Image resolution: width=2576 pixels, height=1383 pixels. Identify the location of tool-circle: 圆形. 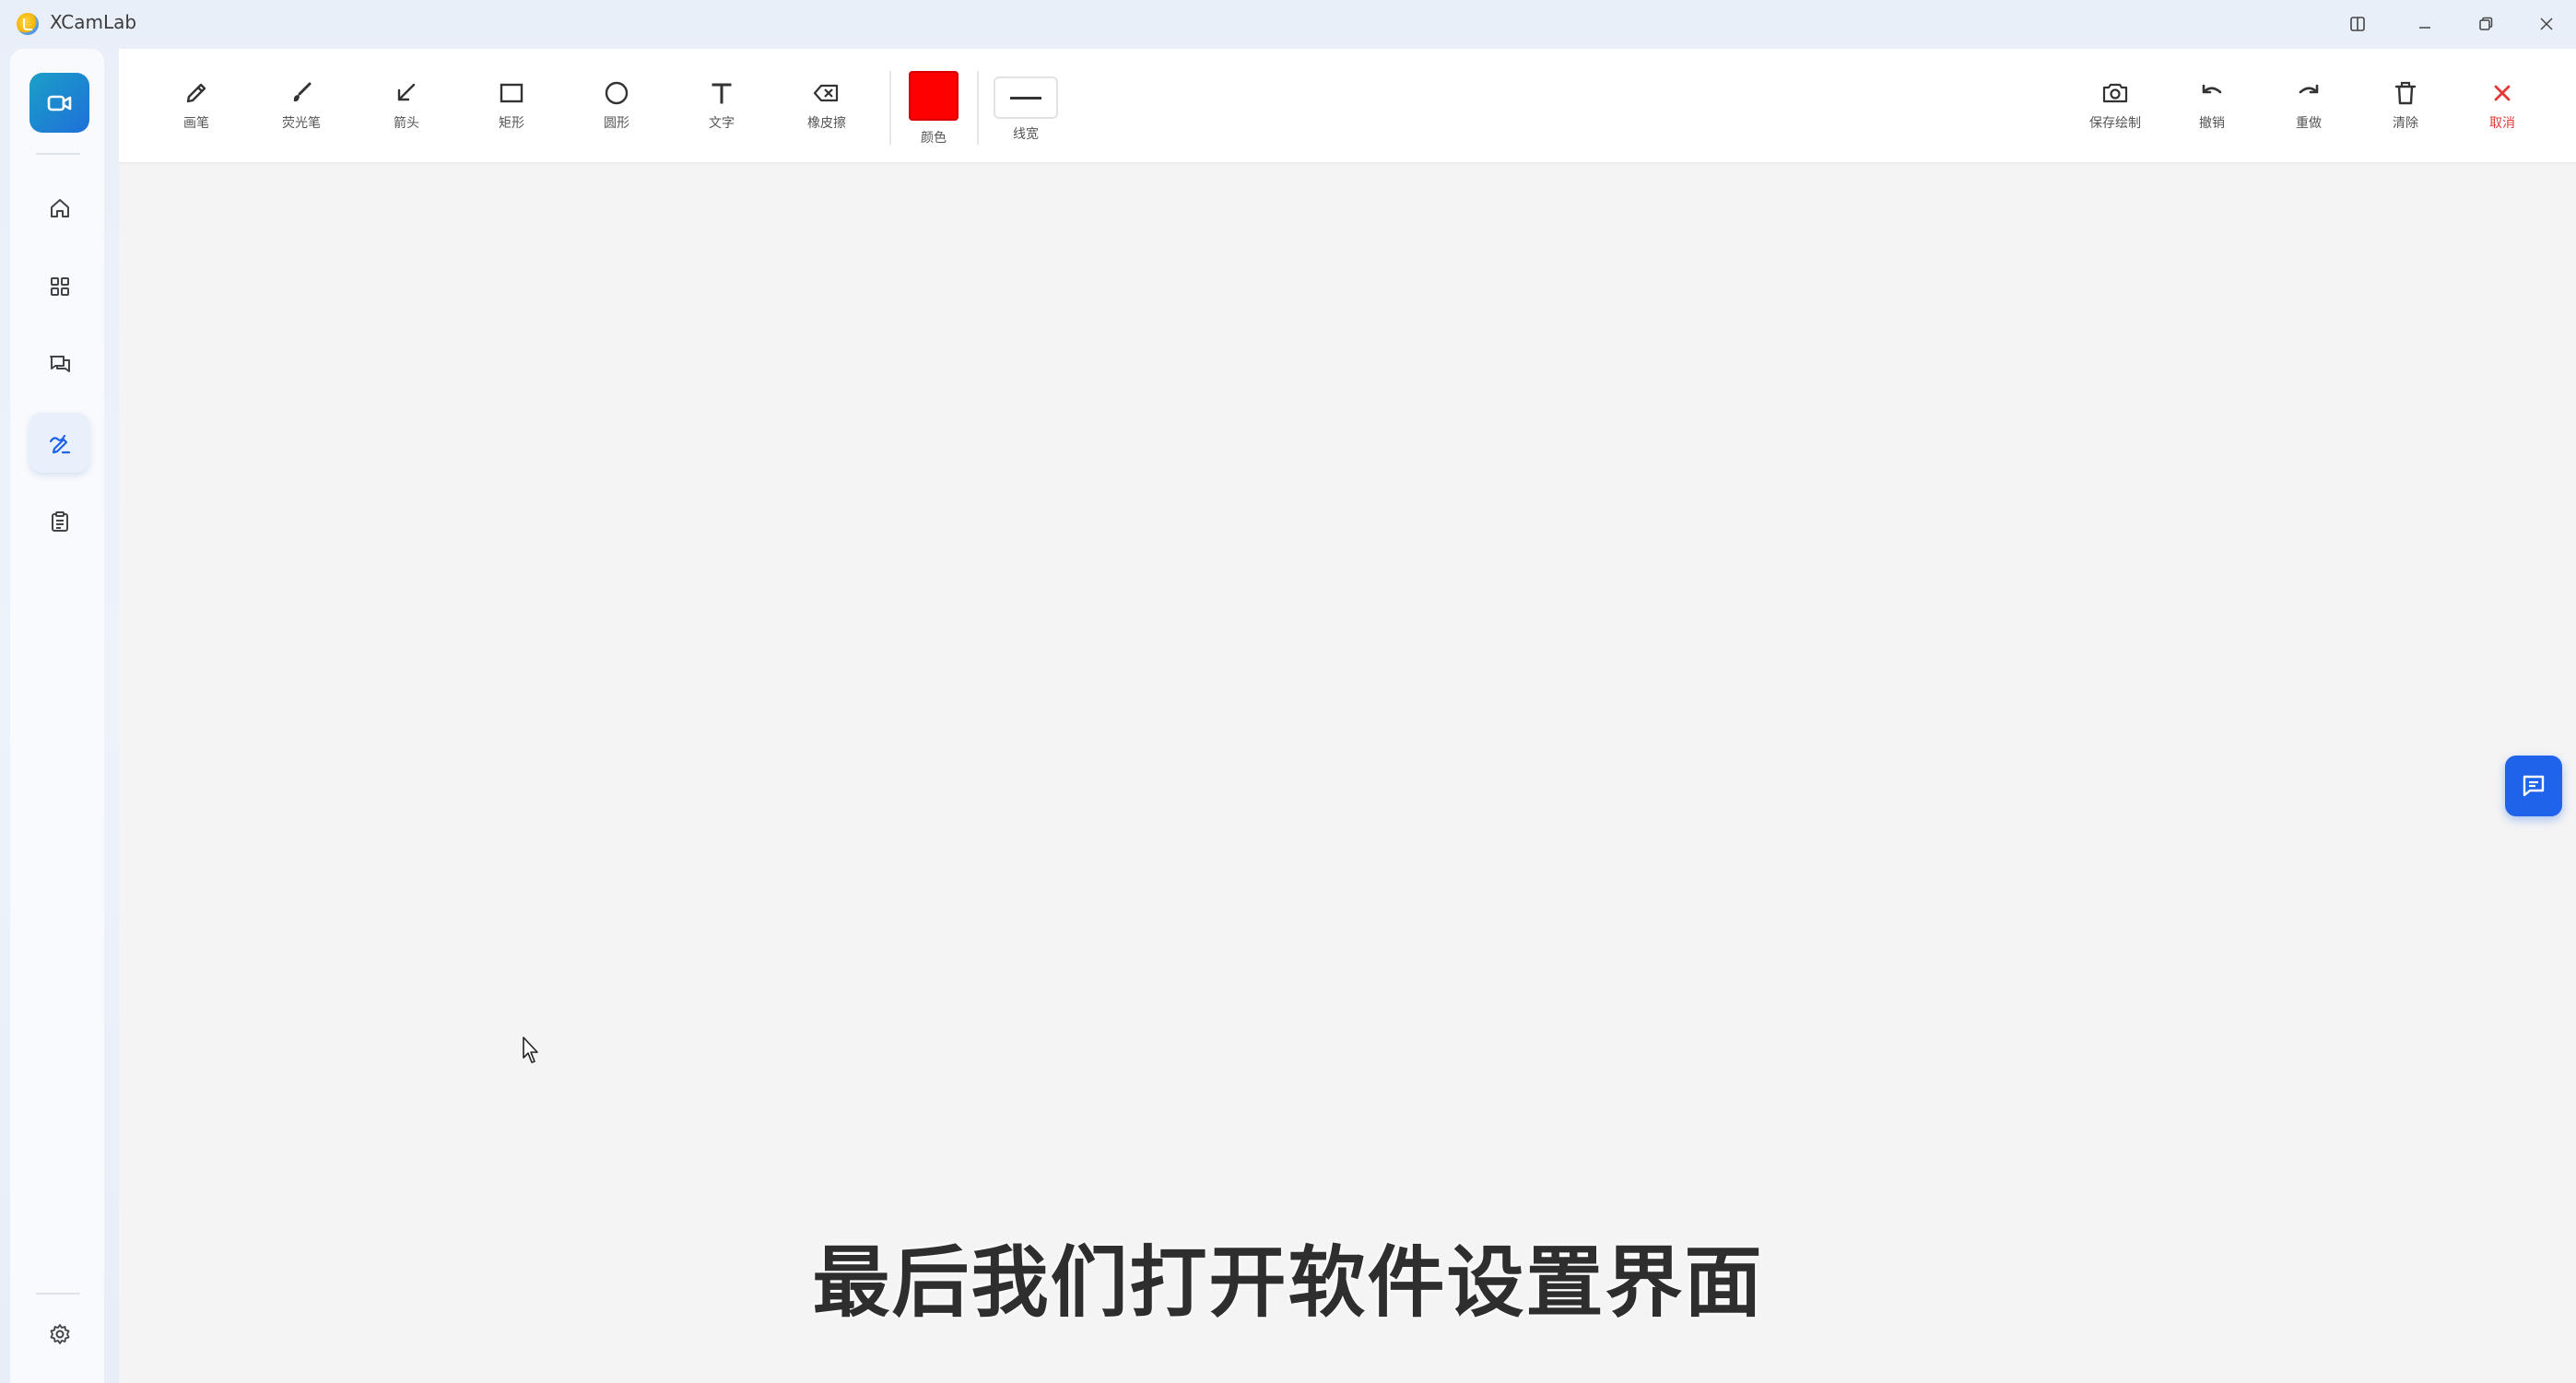
(616, 104).